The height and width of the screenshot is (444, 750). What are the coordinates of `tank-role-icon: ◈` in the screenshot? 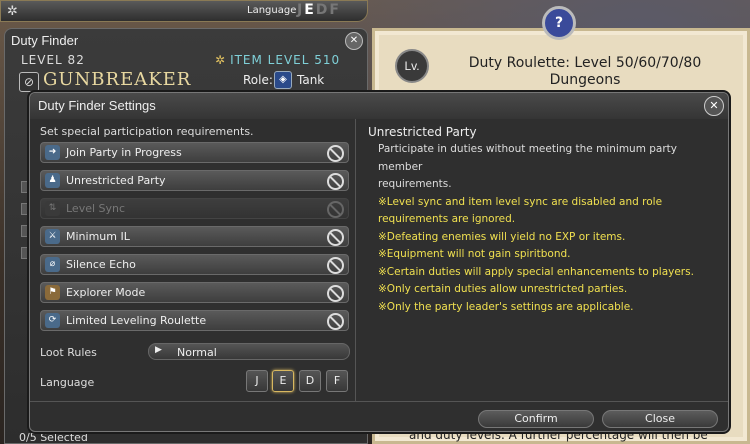 It's located at (283, 80).